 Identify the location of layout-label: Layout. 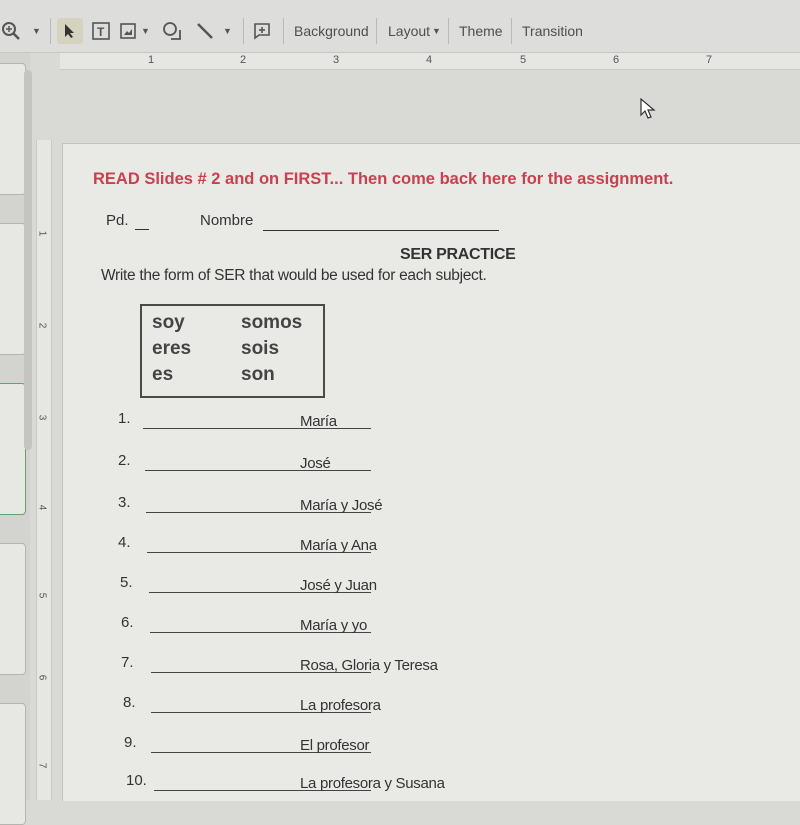
(409, 31).